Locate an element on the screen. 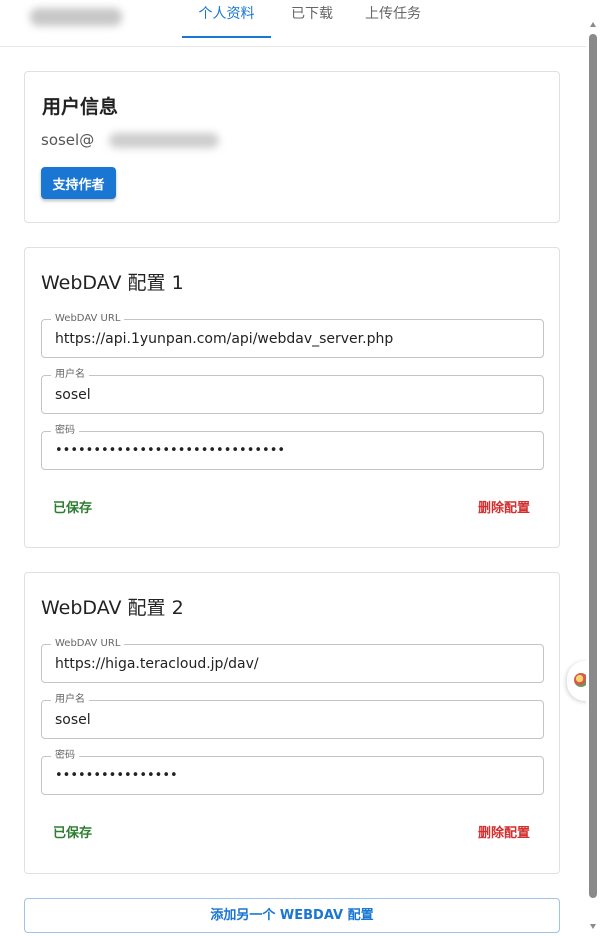 Image resolution: width=600 pixels, height=936 pixels. top-navigation-bar: 个人资料 已下载 上传任务 is located at coordinates (293, 23).